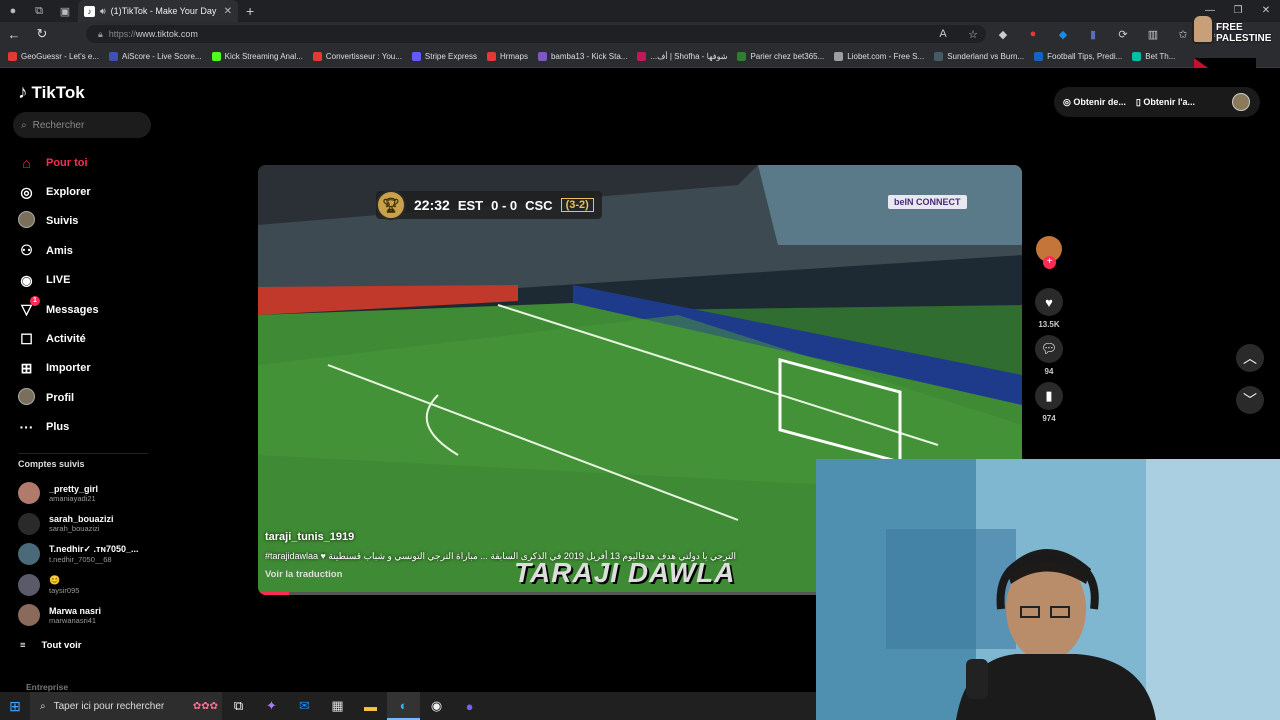 Image resolution: width=1280 pixels, height=720 pixels. What do you see at coordinates (83, 309) in the screenshot?
I see `sidebar-item-messages: ▽ 1 Messages` at bounding box center [83, 309].